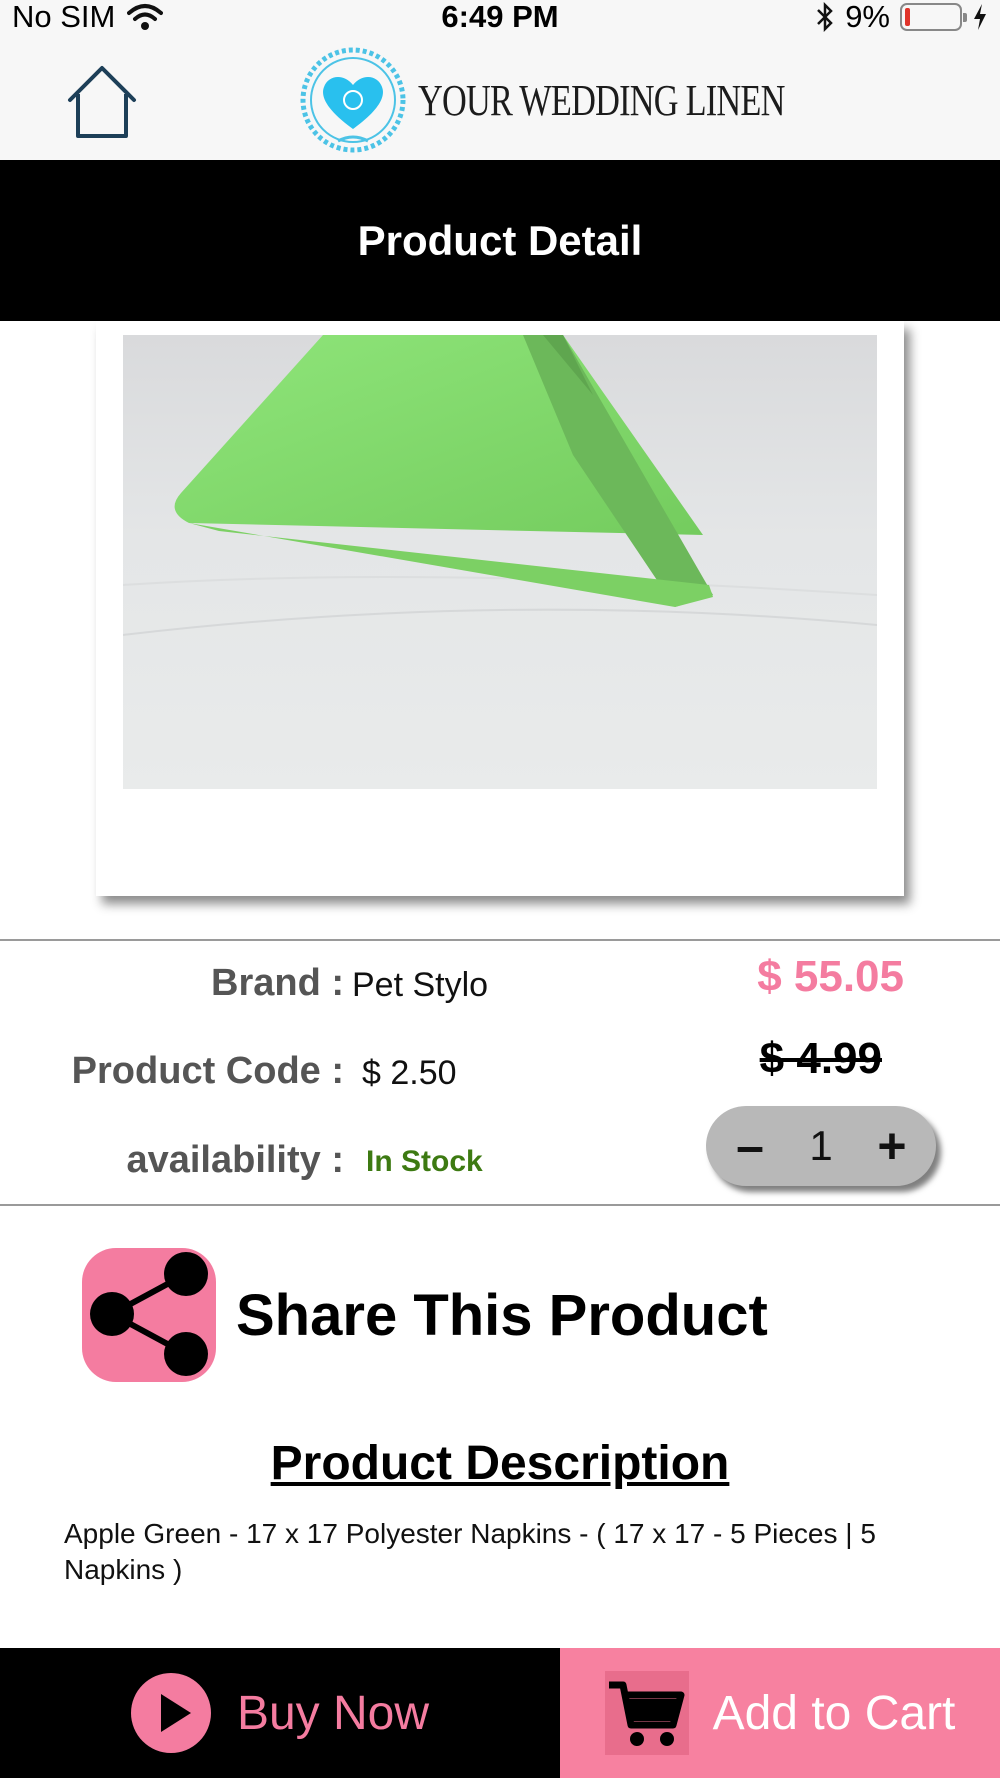 The image size is (1000, 1778). What do you see at coordinates (500, 1205) in the screenshot?
I see `divider-bottom` at bounding box center [500, 1205].